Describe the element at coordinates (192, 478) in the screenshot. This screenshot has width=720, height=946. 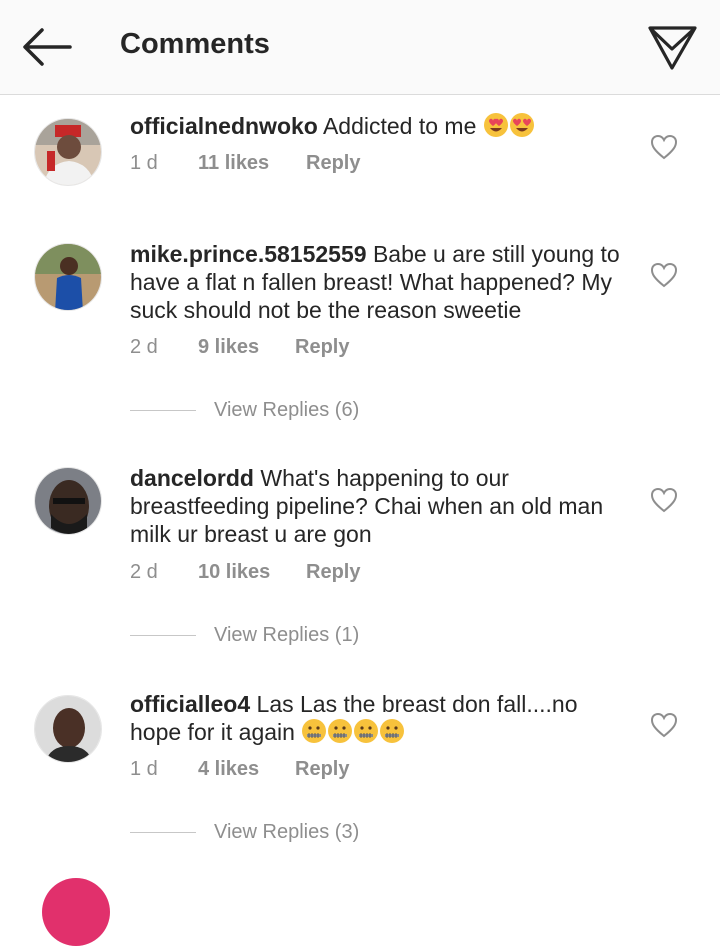
I see `comment-username: dancelordd` at that location.